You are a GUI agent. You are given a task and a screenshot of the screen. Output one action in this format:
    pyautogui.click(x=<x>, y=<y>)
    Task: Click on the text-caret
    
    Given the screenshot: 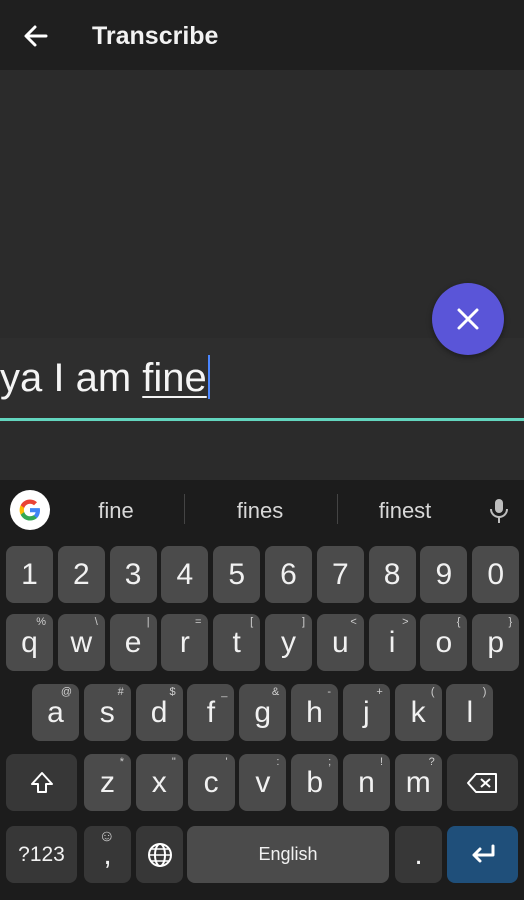 What is the action you would take?
    pyautogui.click(x=208, y=377)
    